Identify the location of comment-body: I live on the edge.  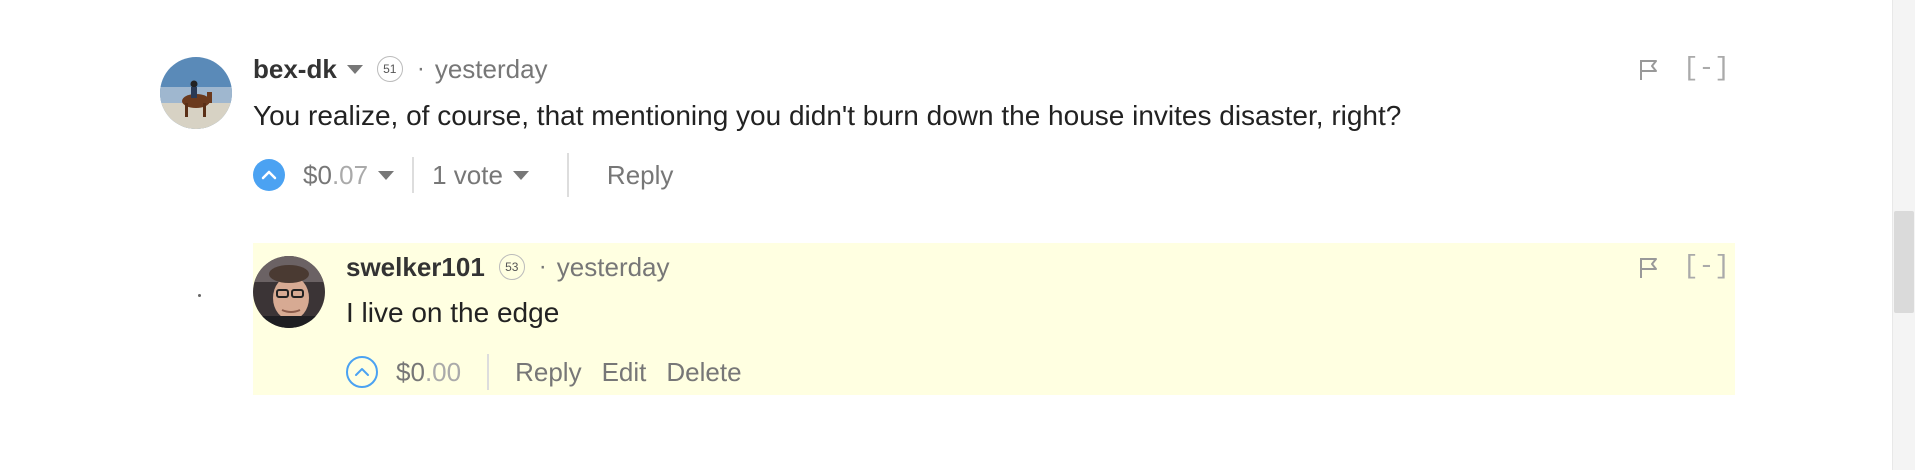
(453, 312).